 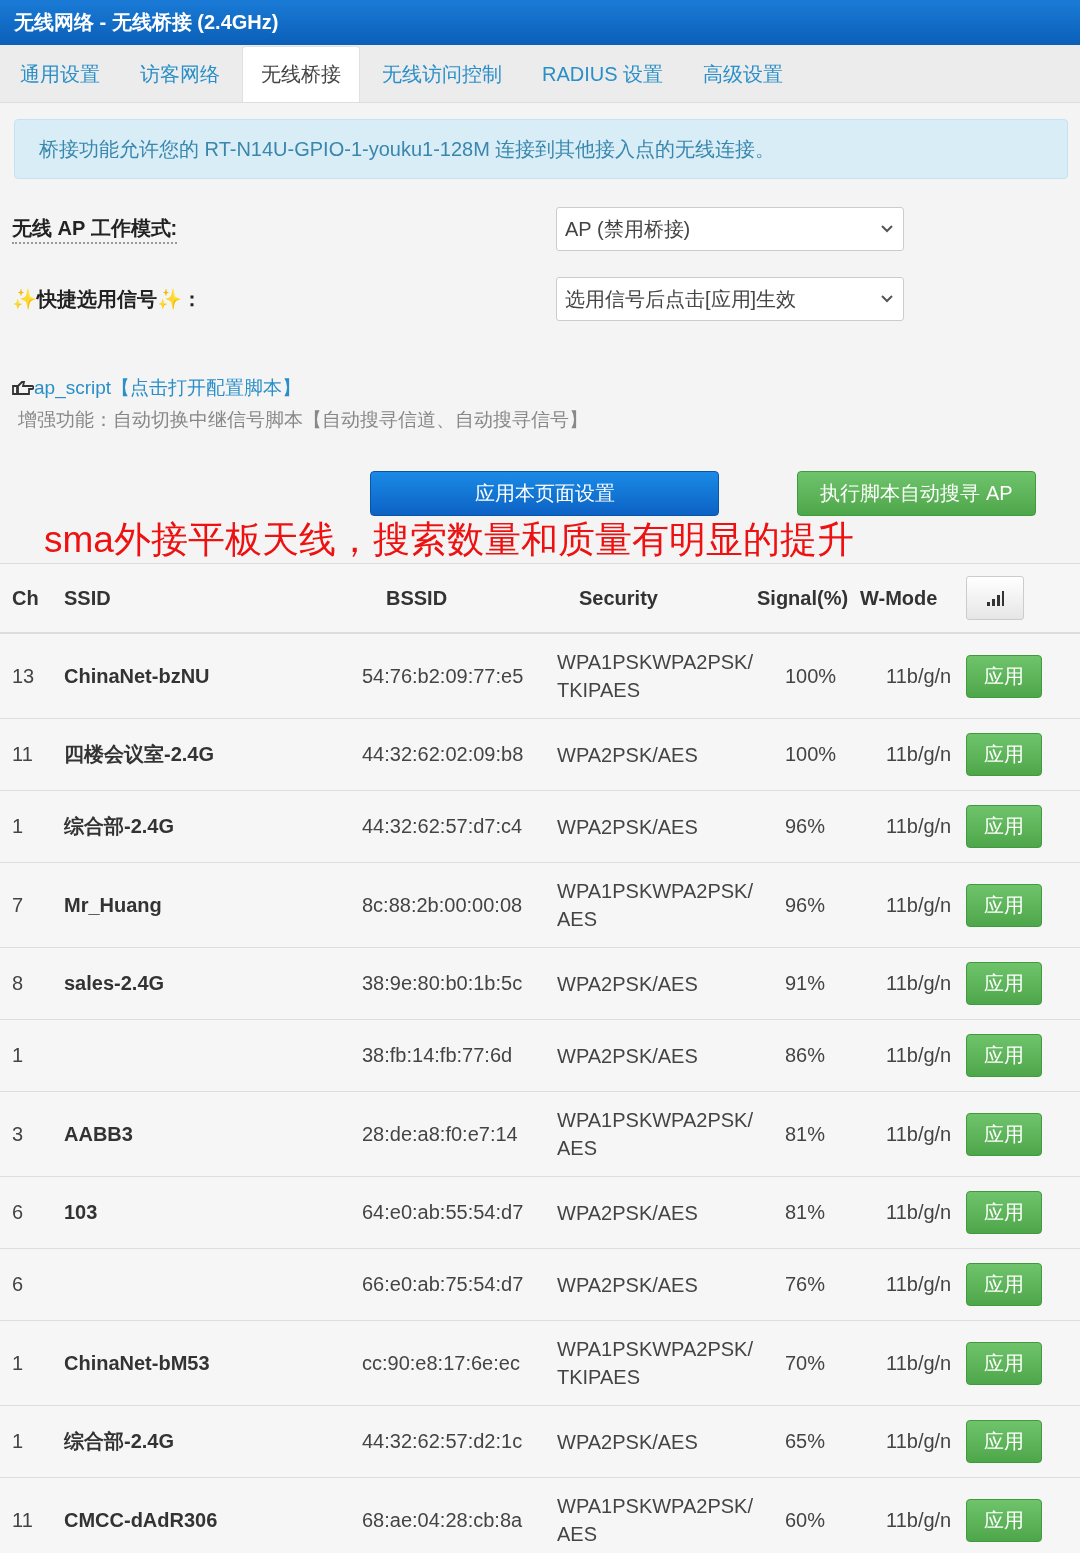 What do you see at coordinates (437, 1055) in the screenshot?
I see `bssid-cell: 38:fb:14:fb:77:6d` at bounding box center [437, 1055].